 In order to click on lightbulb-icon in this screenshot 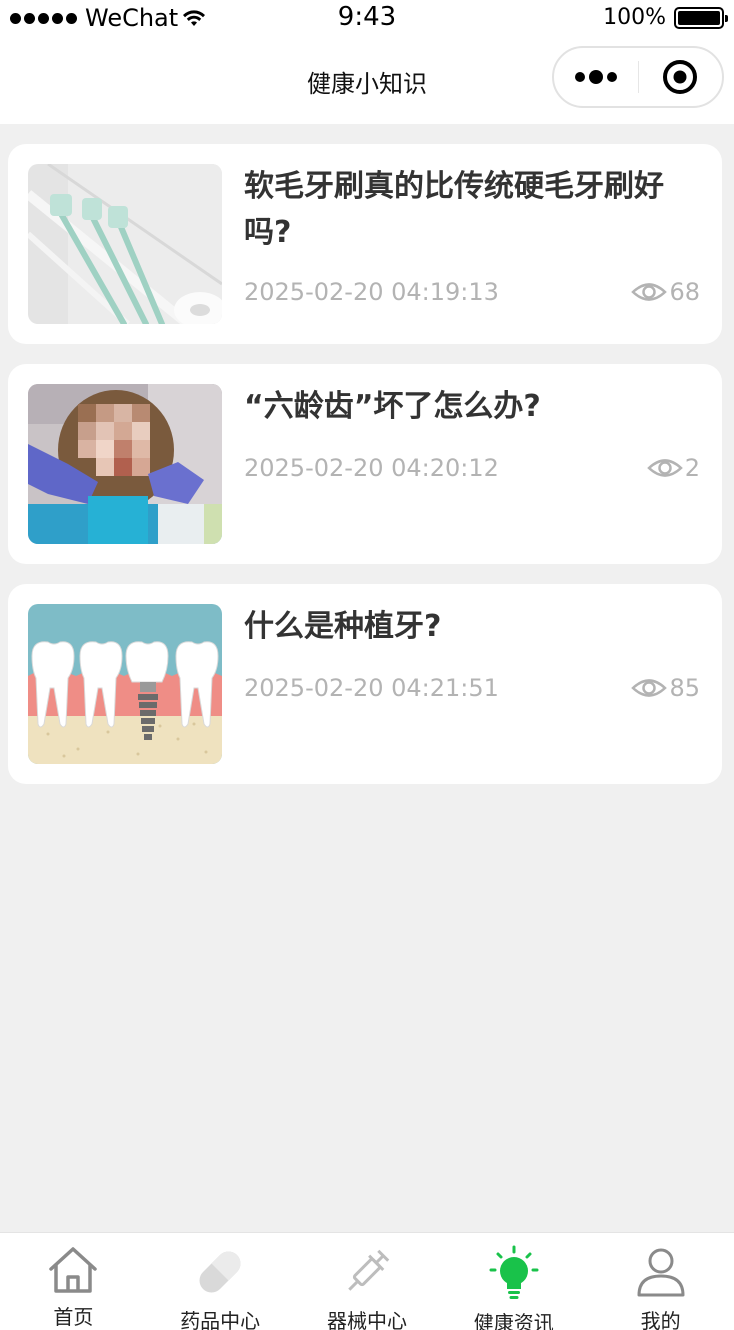, I will do `click(514, 1272)`.